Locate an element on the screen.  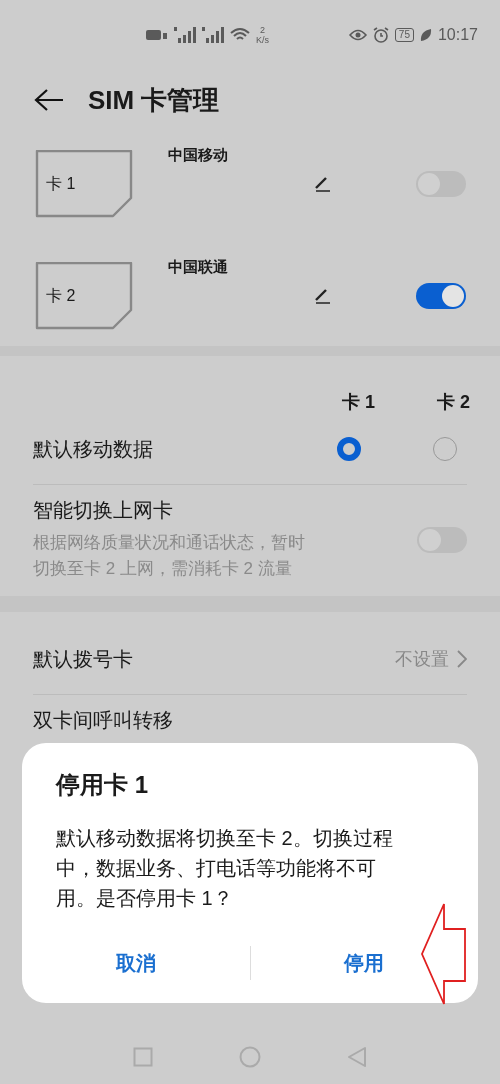
home-icon is located at coordinates (250, 1057).